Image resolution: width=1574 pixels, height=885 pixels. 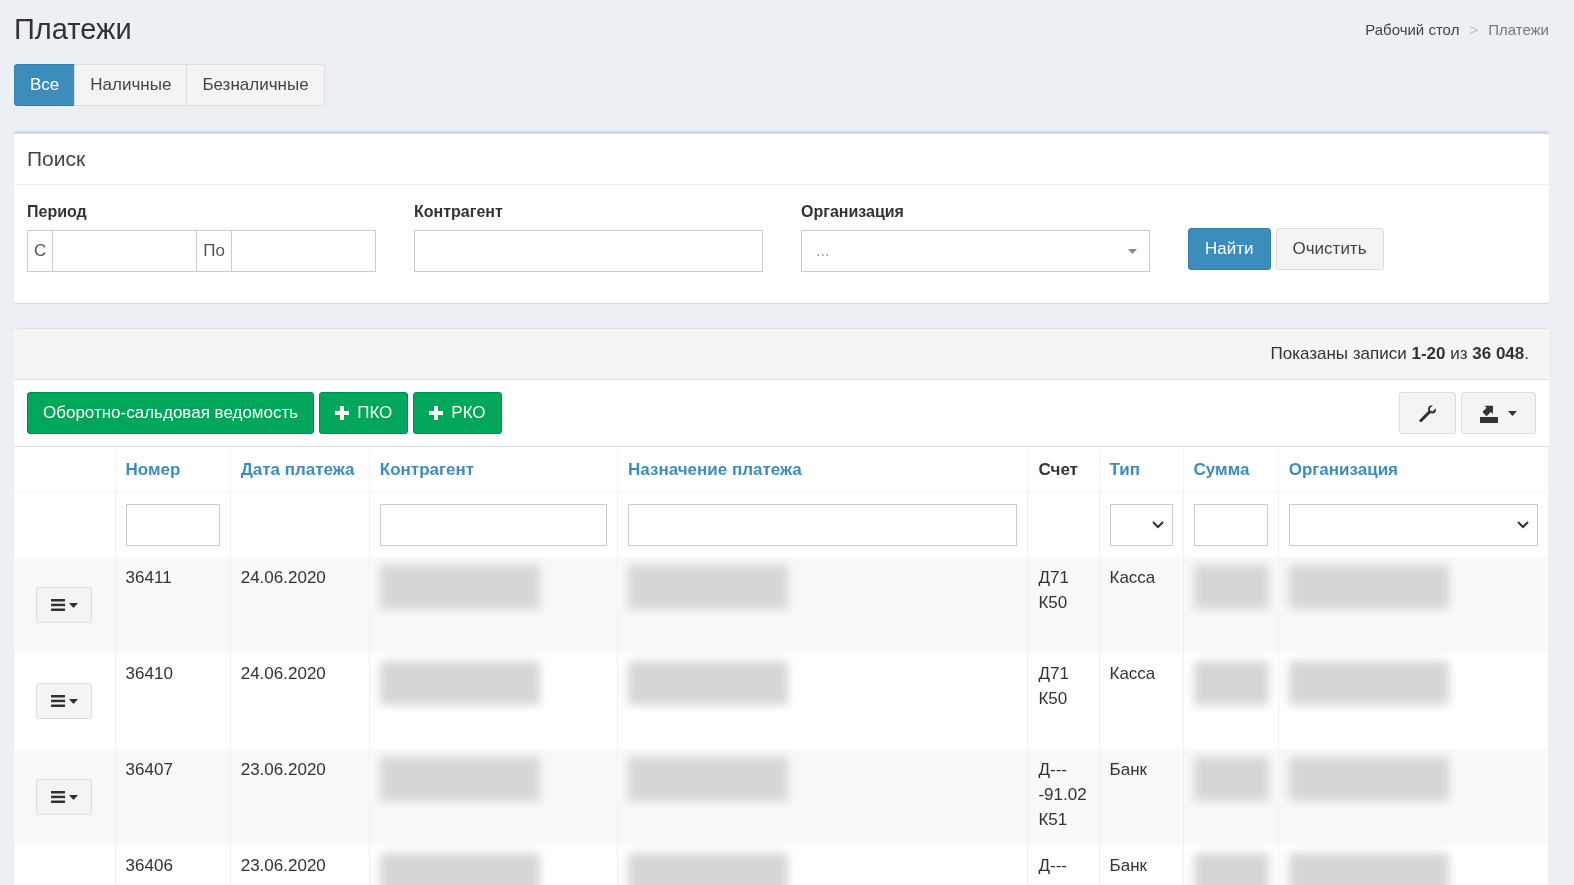 I want to click on tab: Все, so click(x=45, y=85).